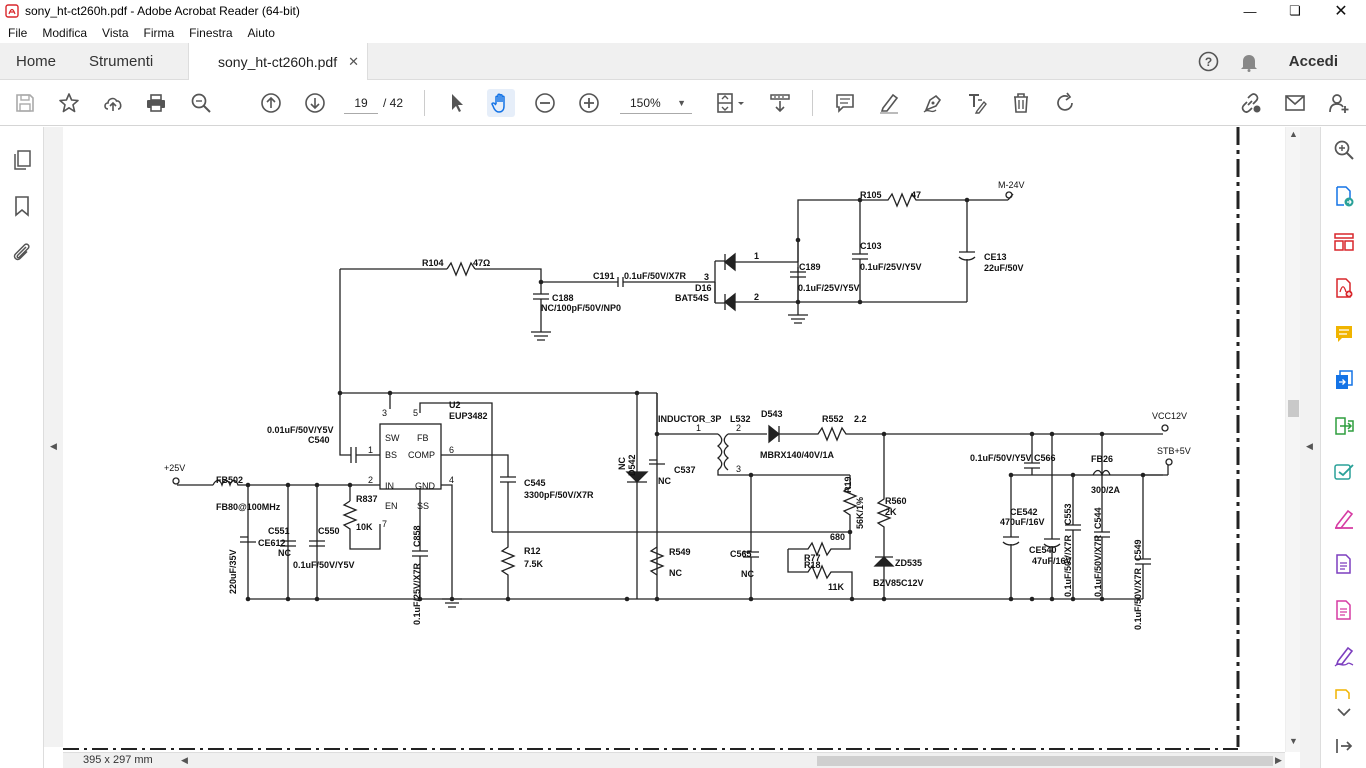  Describe the element at coordinates (1292, 439) in the screenshot. I see `vertical-scrollbar: ▲ ▼` at that location.